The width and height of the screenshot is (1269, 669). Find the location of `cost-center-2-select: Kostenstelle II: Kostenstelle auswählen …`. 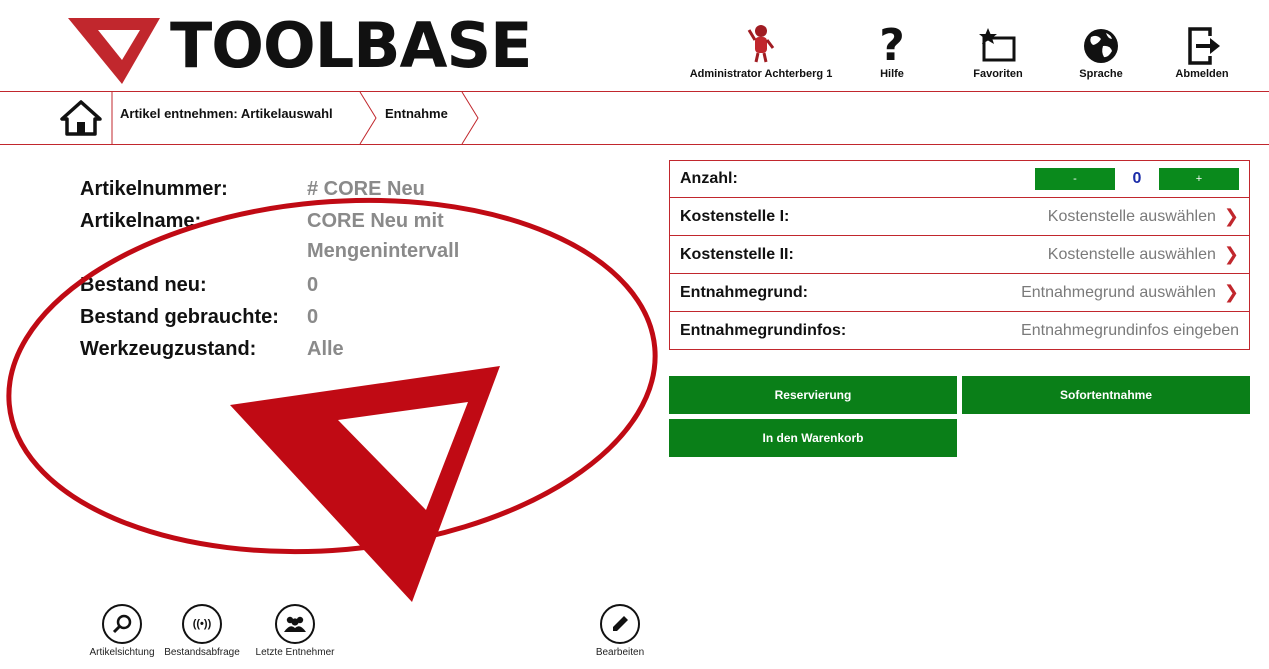

cost-center-2-select: Kostenstelle II: Kostenstelle auswählen … is located at coordinates (959, 255).